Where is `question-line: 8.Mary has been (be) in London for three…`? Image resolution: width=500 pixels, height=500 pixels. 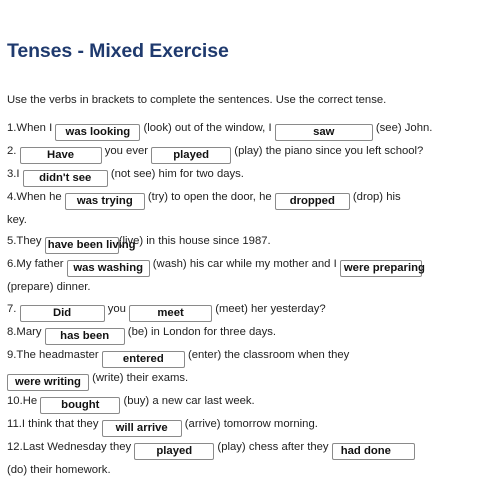 question-line: 8.Mary has been (be) in London for three… is located at coordinates (250, 333).